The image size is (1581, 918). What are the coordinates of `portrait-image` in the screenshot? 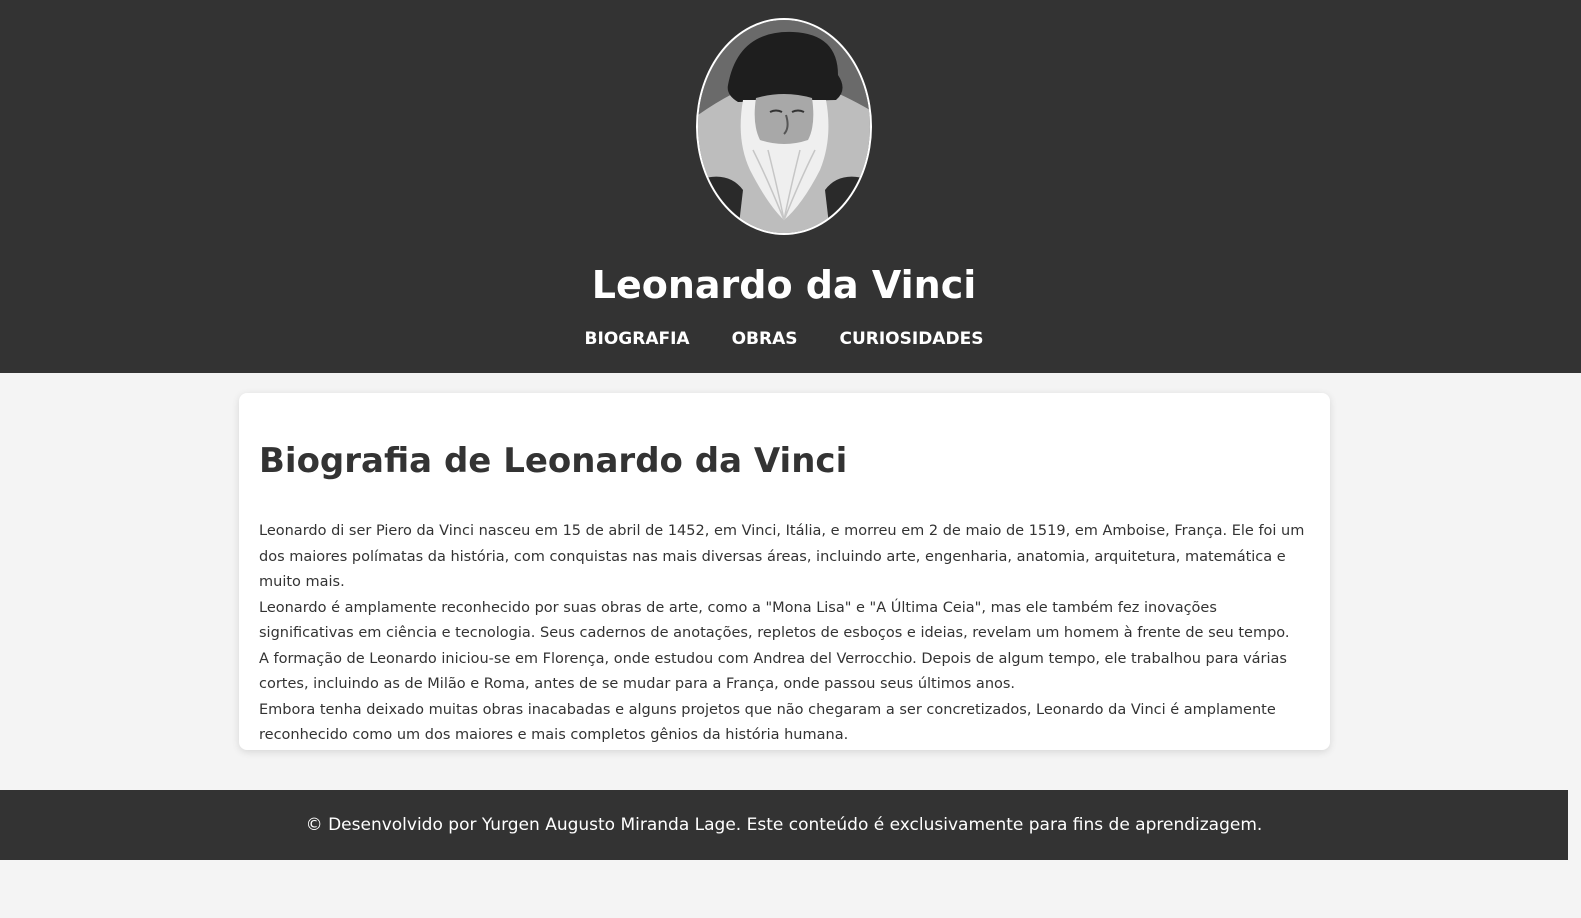 It's located at (784, 126).